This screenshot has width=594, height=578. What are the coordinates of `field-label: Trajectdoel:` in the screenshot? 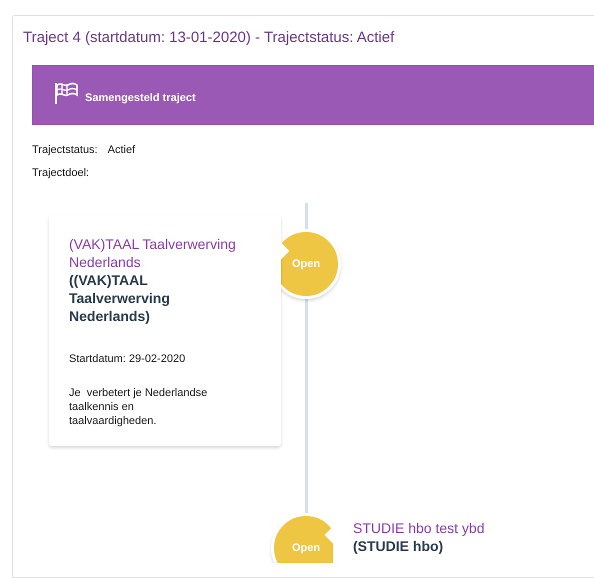 It's located at (61, 173).